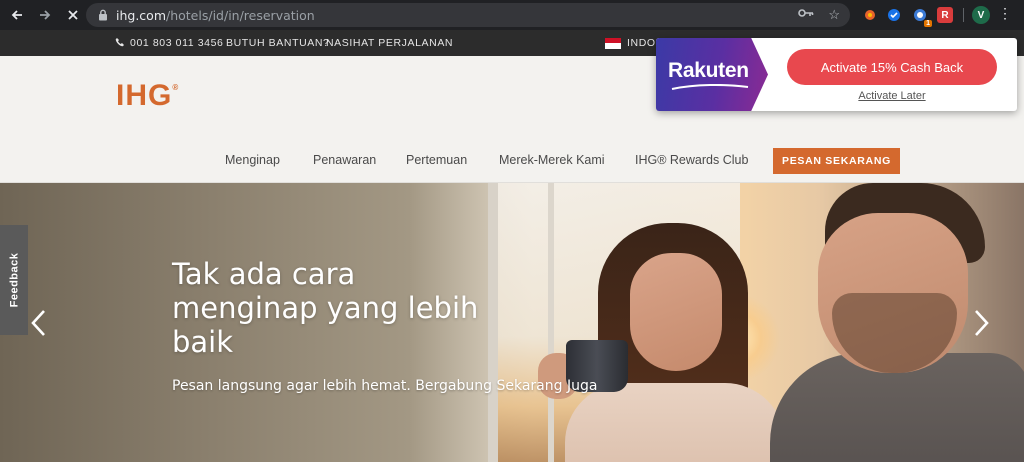 The width and height of the screenshot is (1024, 462). What do you see at coordinates (613, 43) in the screenshot?
I see `indonesia-flag-icon` at bounding box center [613, 43].